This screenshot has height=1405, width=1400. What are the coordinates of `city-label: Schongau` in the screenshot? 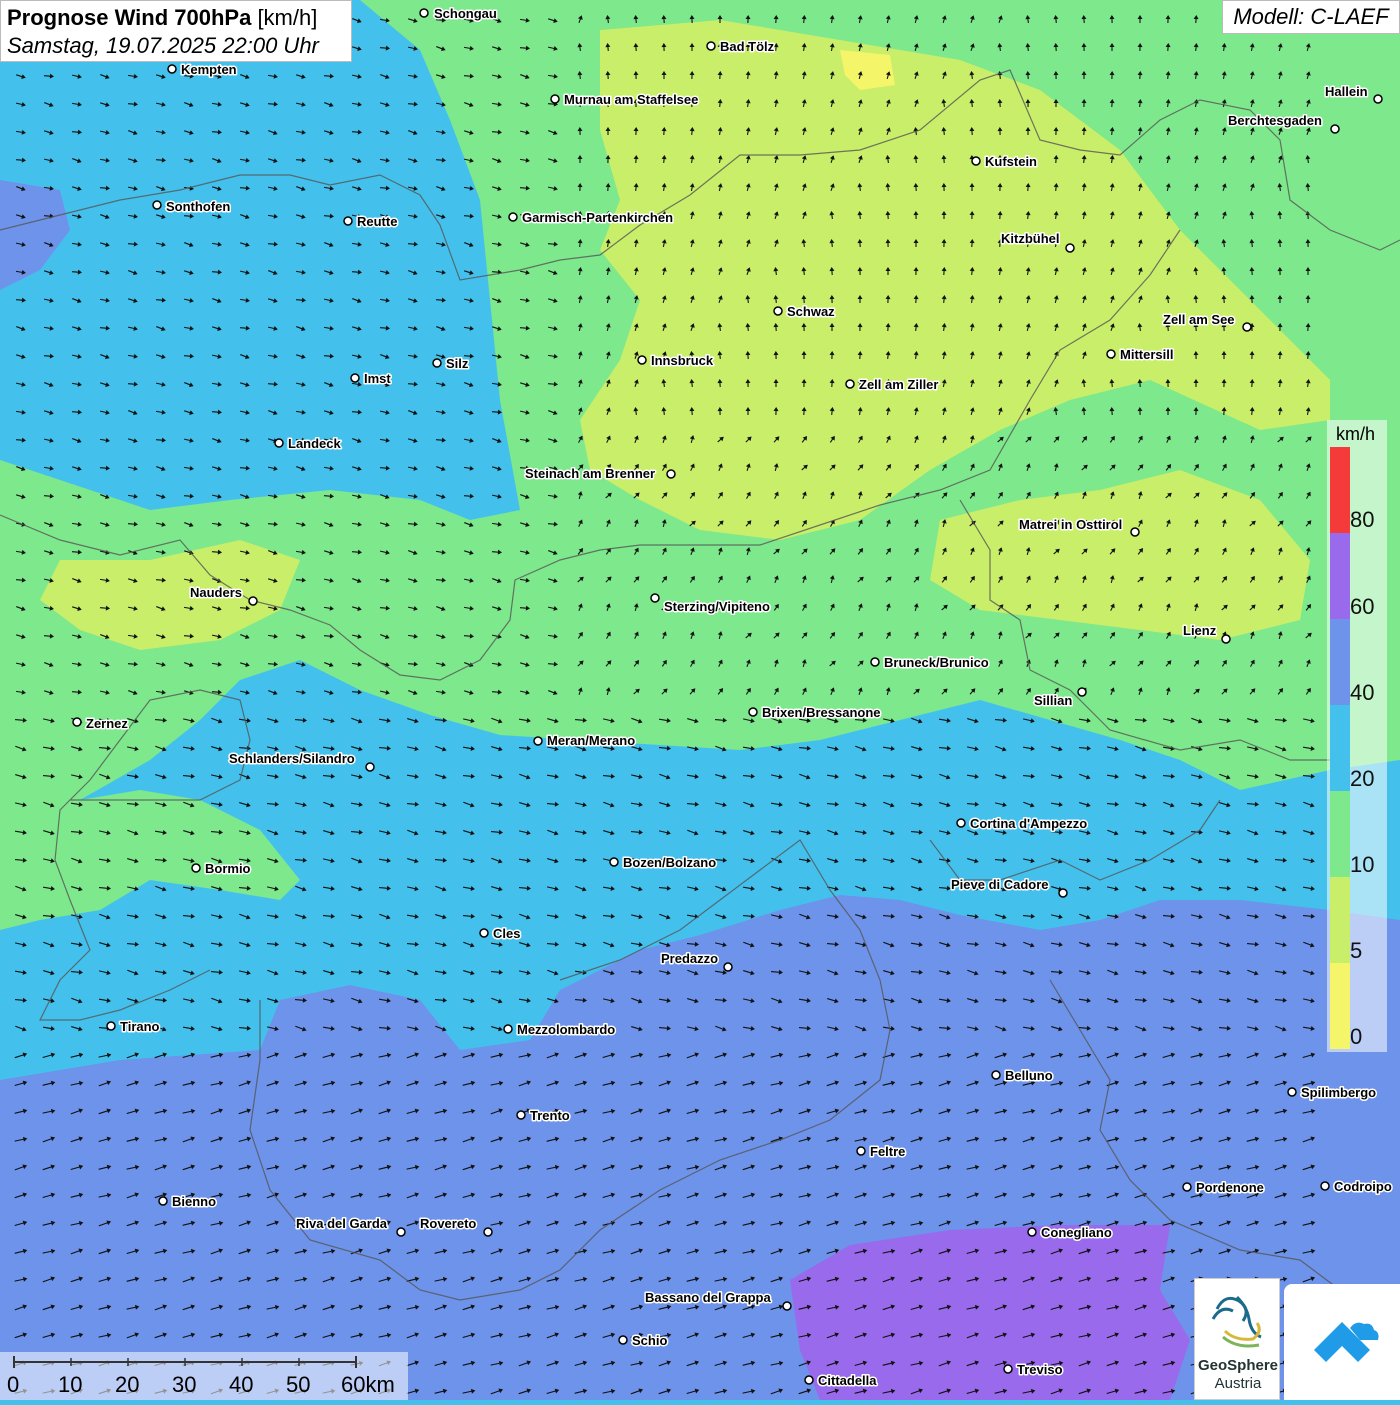 It's located at (465, 13).